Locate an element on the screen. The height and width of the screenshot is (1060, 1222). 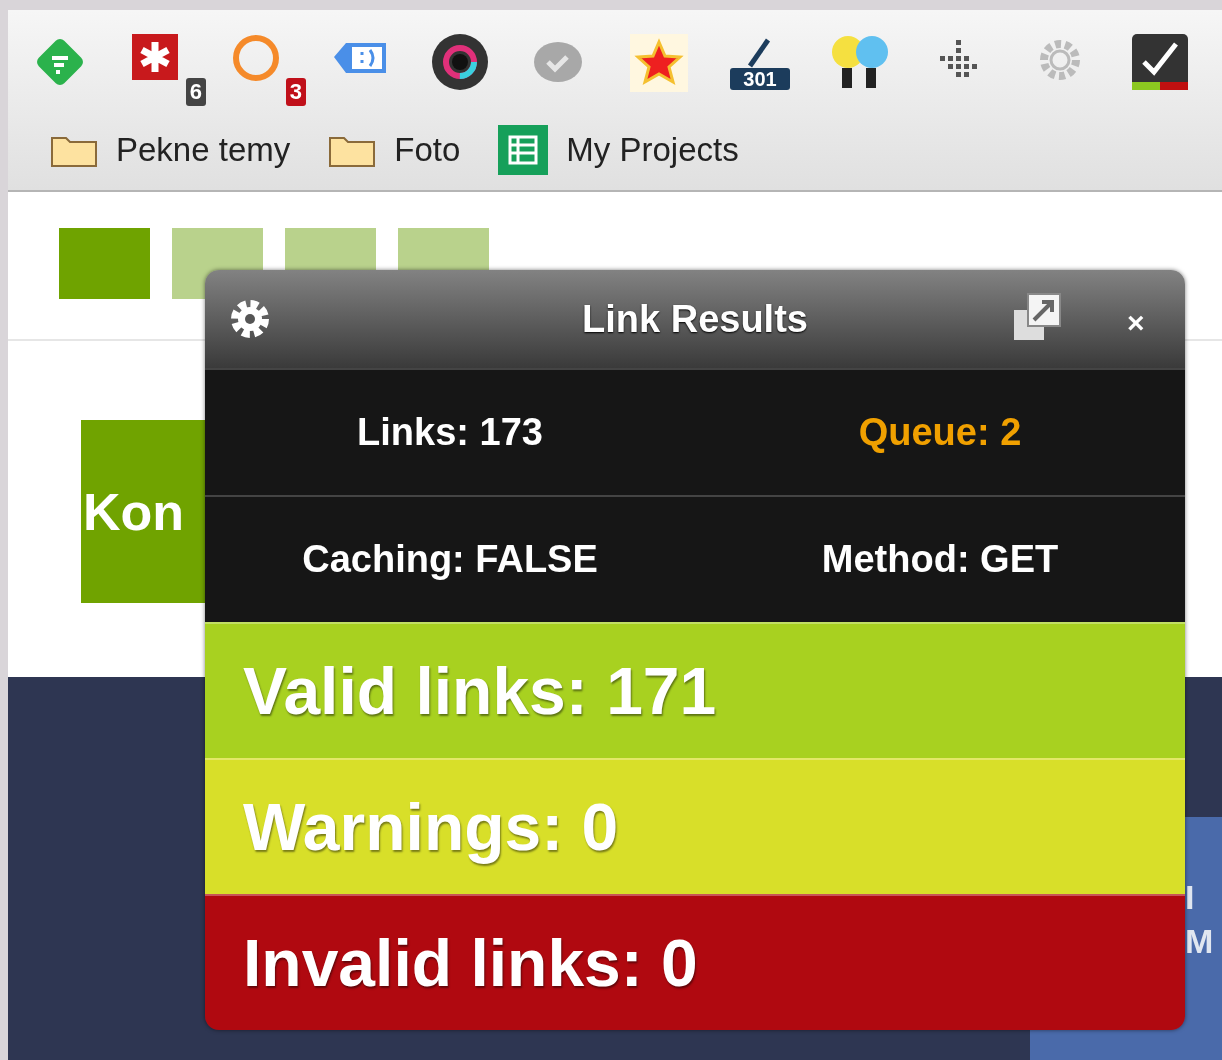
bookmark: Foto is located at coordinates (394, 150).